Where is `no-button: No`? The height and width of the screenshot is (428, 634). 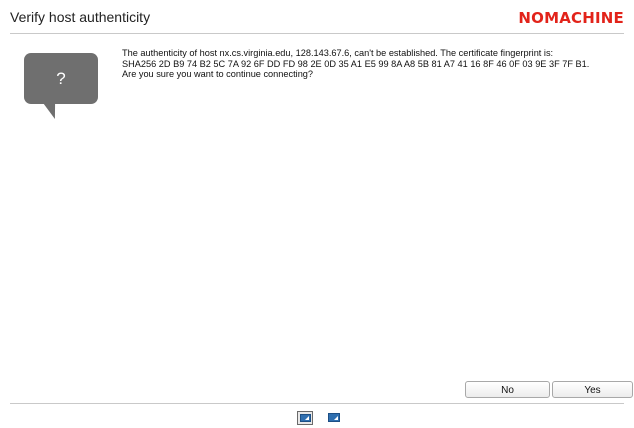
no-button: No is located at coordinates (507, 389).